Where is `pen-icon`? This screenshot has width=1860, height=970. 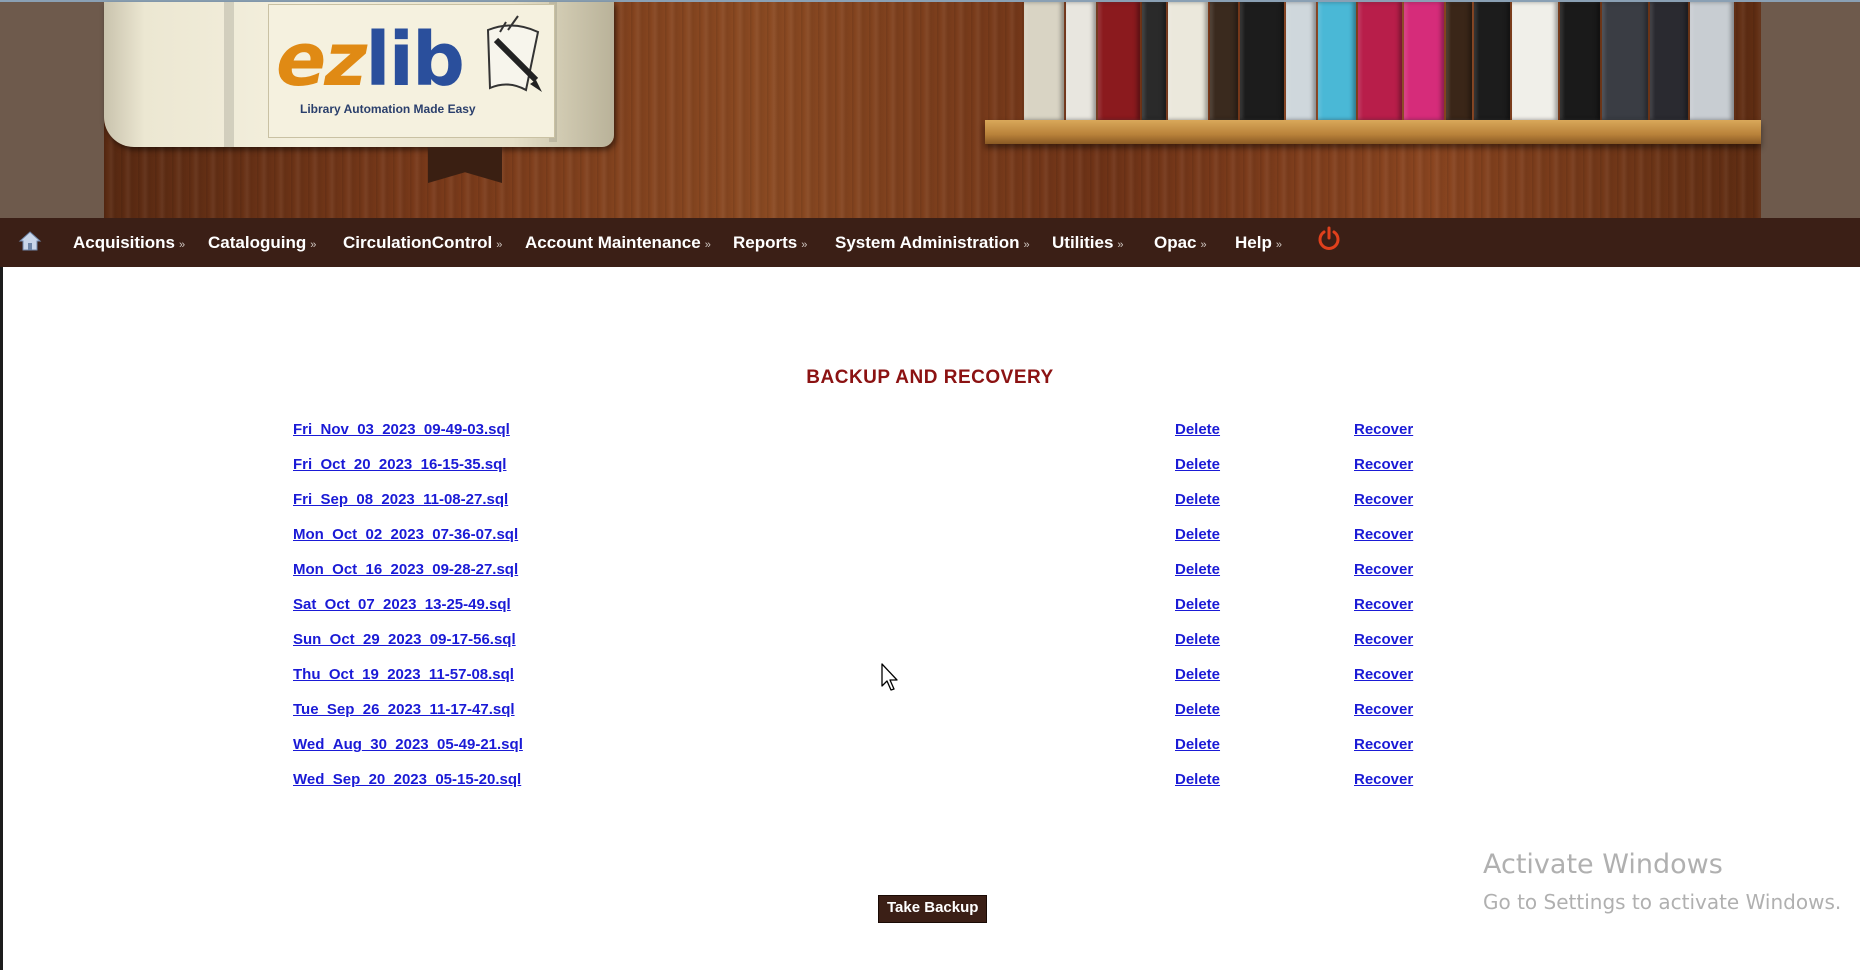
pen-icon is located at coordinates (514, 53).